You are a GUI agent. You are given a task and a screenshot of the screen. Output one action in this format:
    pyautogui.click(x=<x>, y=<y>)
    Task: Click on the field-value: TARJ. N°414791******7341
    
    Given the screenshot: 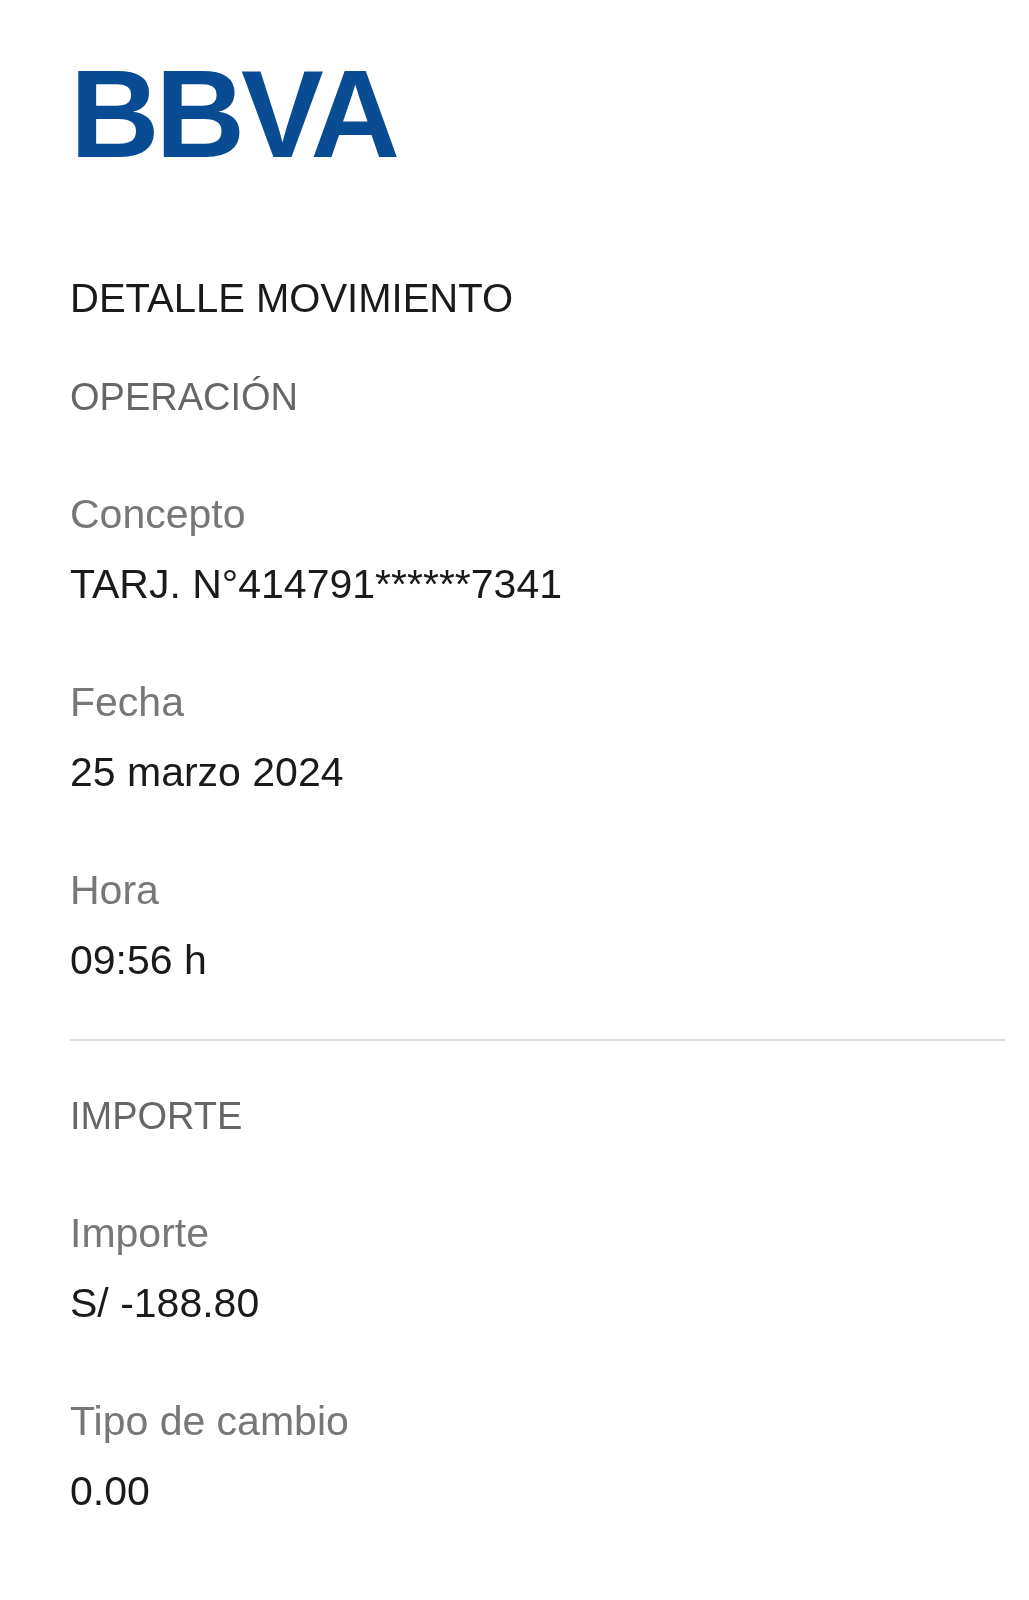 What is the action you would take?
    pyautogui.click(x=316, y=584)
    